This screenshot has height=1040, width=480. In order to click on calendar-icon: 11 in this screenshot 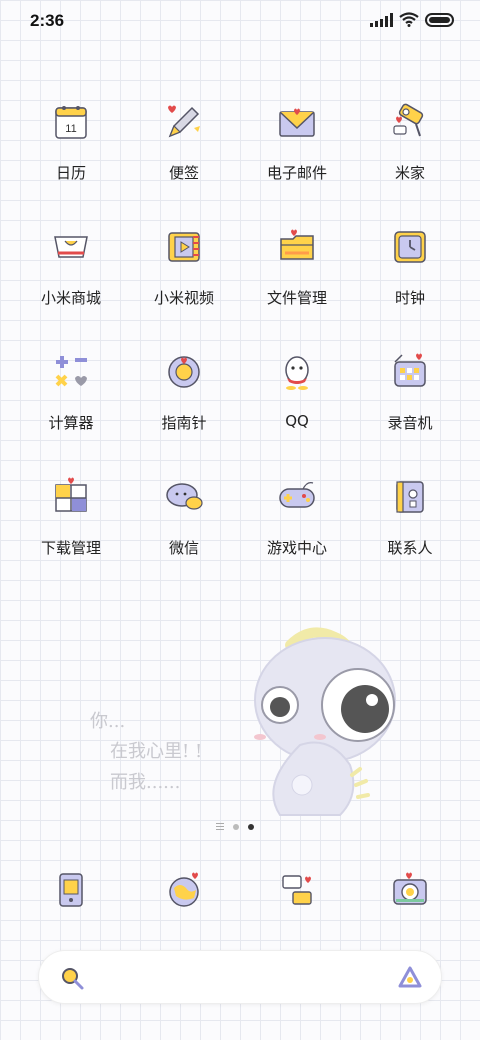, I will do `click(71, 122)`.